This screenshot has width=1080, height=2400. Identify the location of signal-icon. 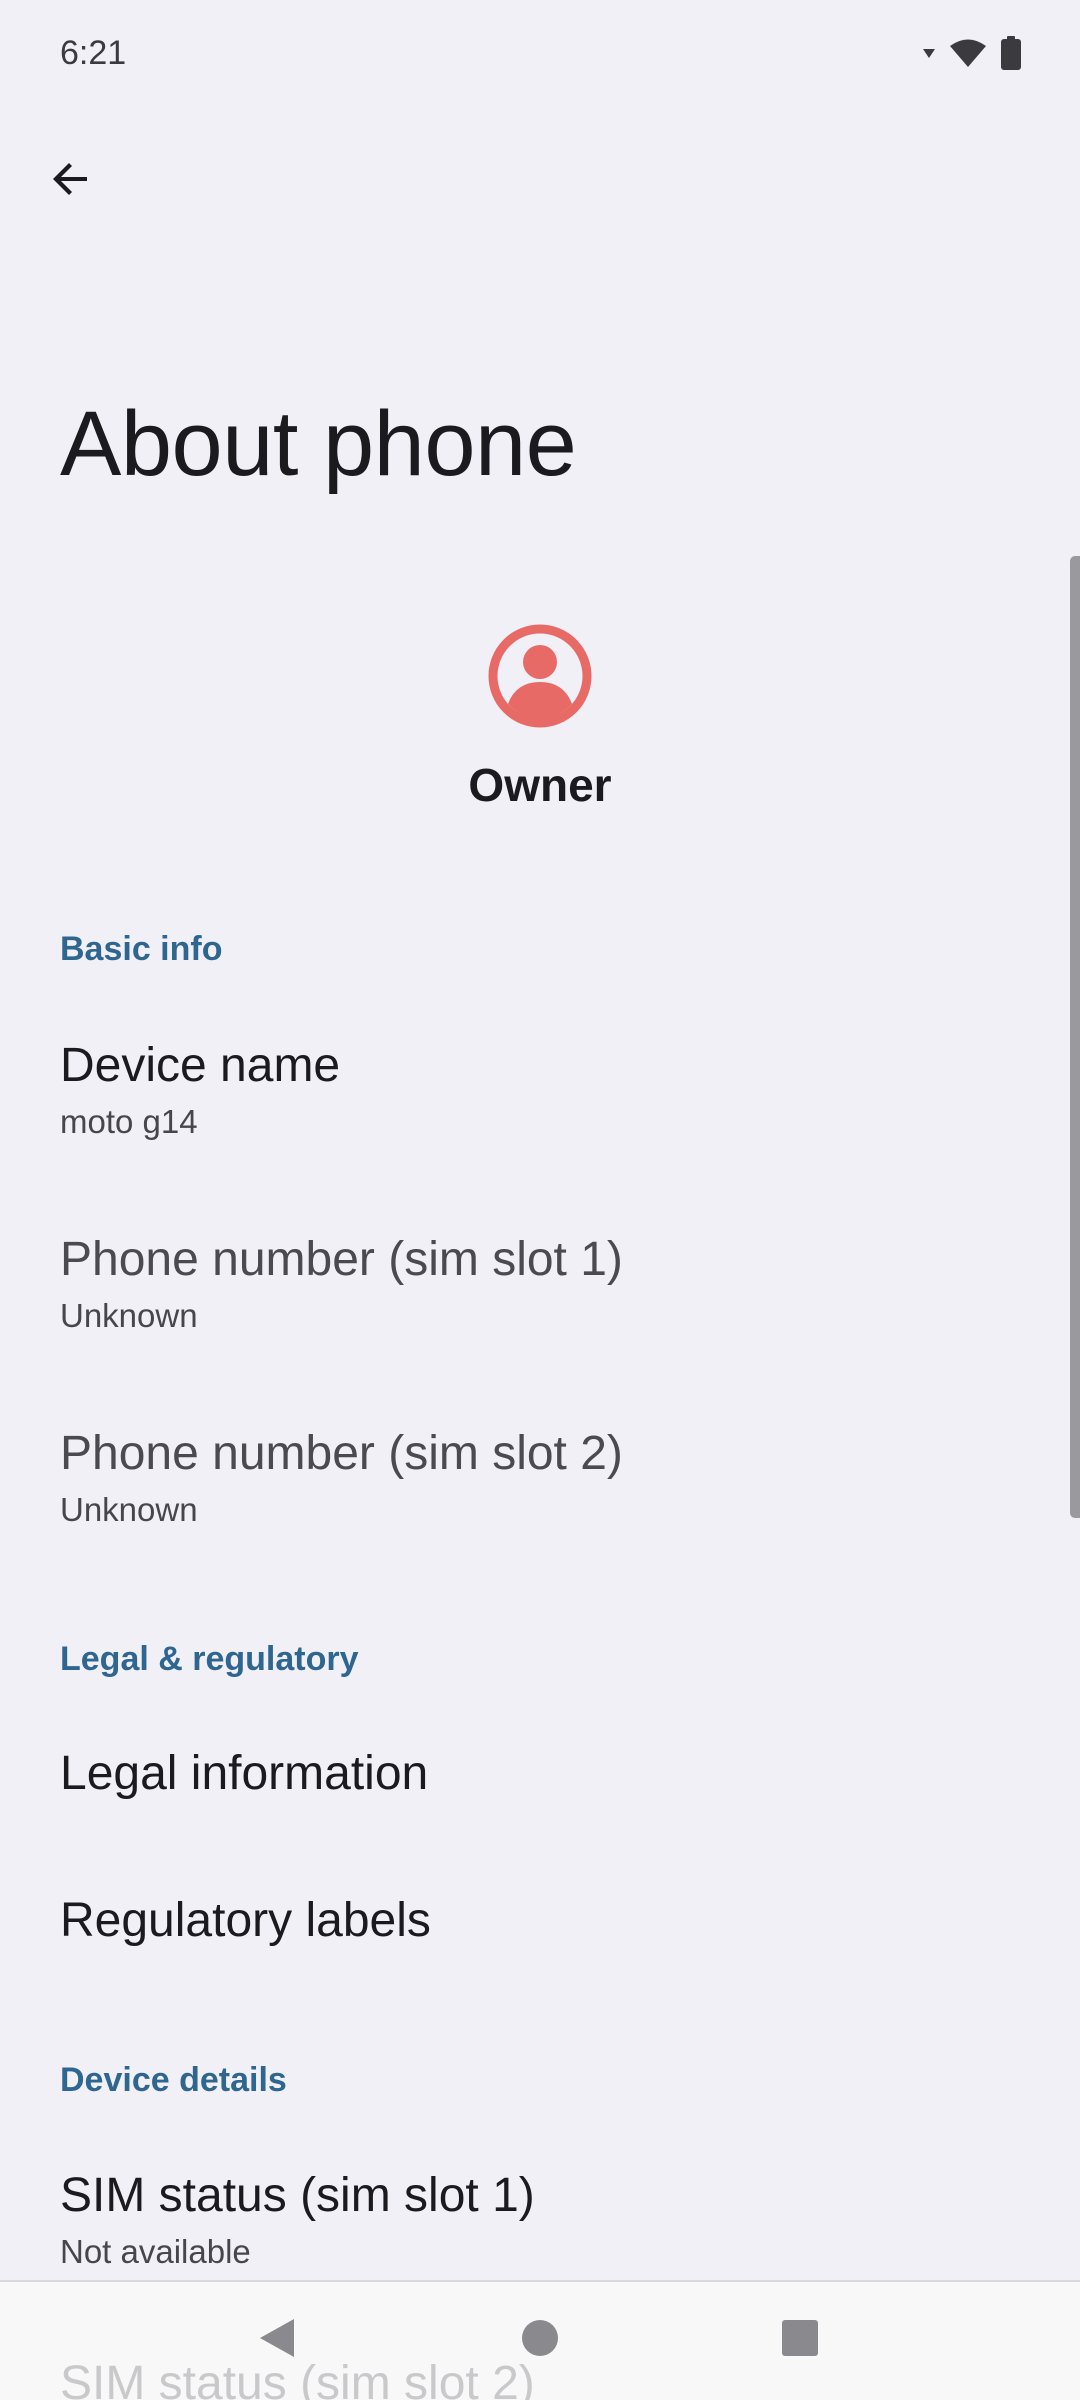
(929, 53).